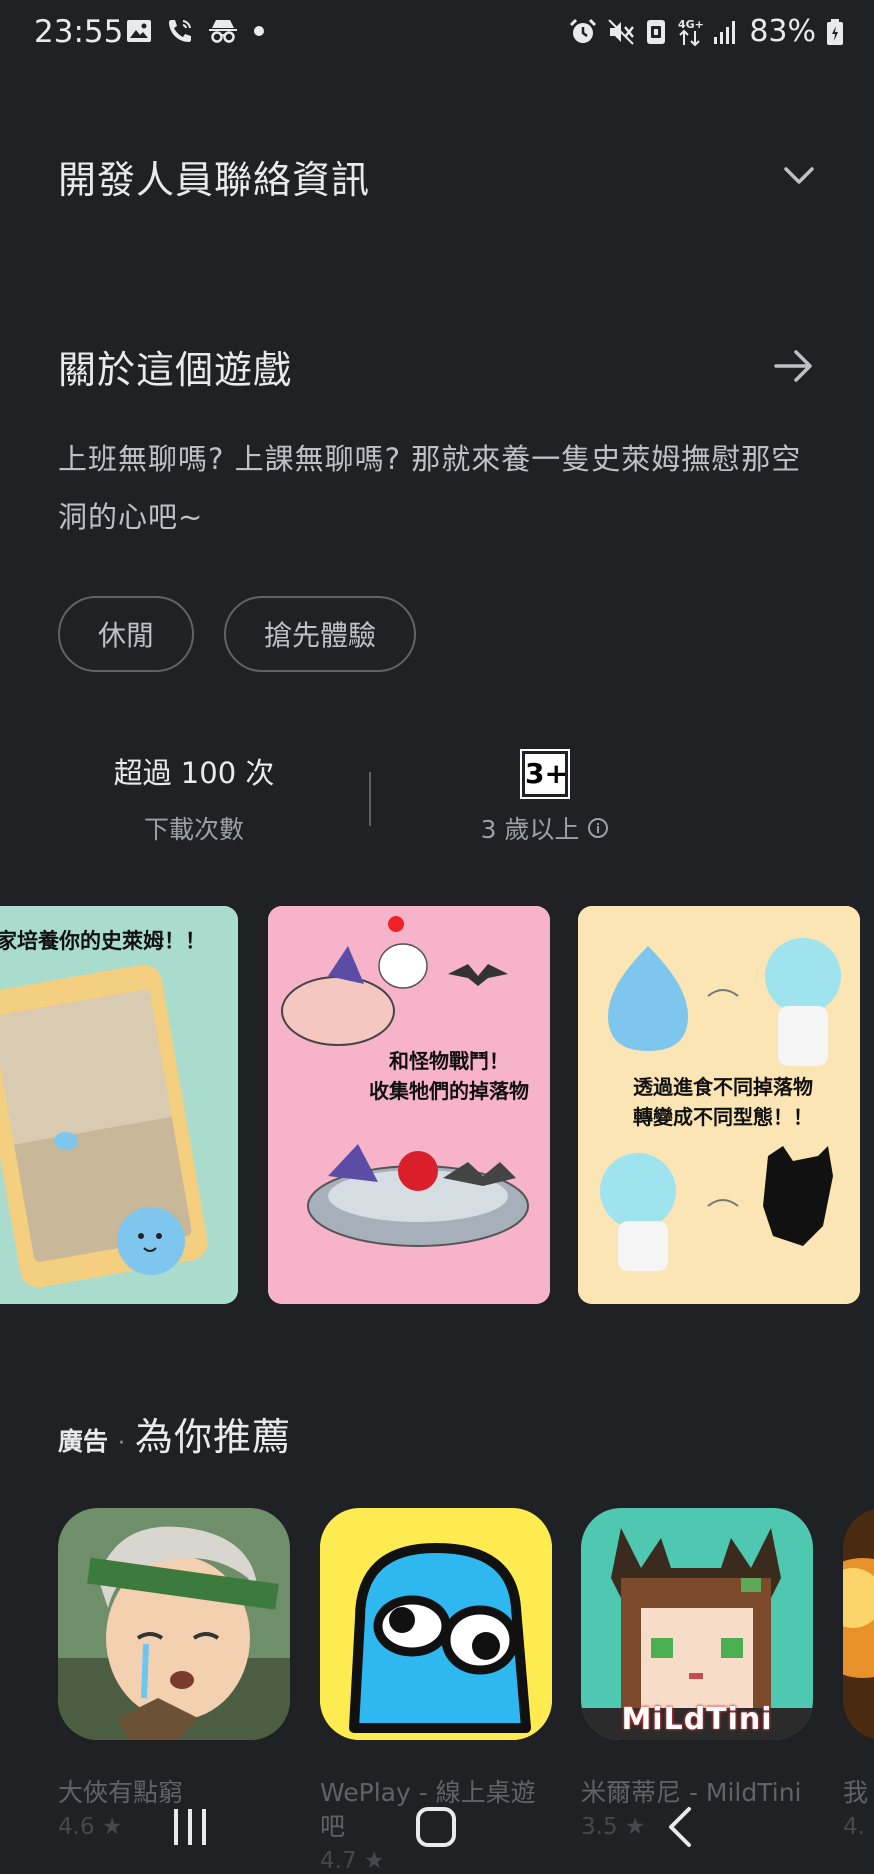 This screenshot has width=874, height=1874. I want to click on navigation-bar, so click(437, 1827).